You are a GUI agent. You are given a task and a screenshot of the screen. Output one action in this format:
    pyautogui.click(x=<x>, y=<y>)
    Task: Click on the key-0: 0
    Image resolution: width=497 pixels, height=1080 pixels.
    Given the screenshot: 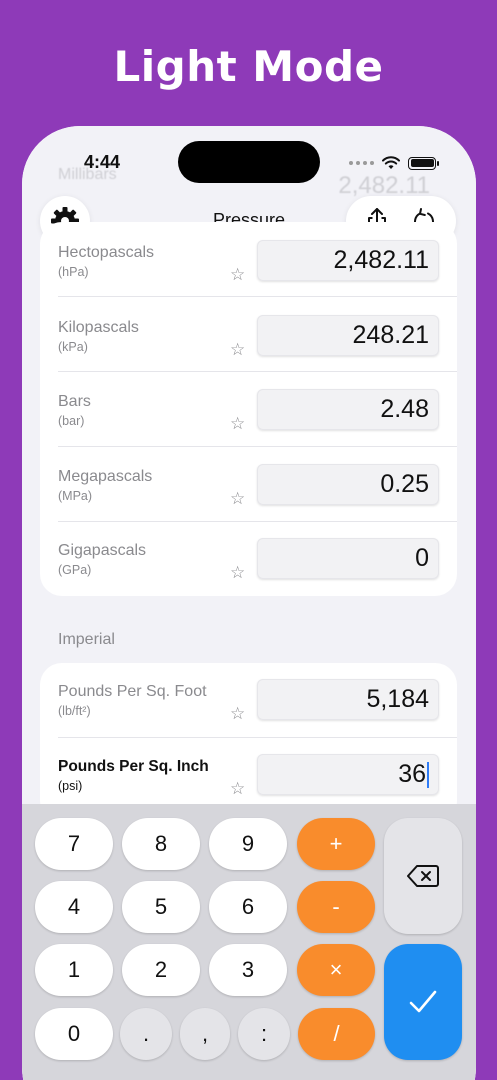 What is the action you would take?
    pyautogui.click(x=74, y=1034)
    